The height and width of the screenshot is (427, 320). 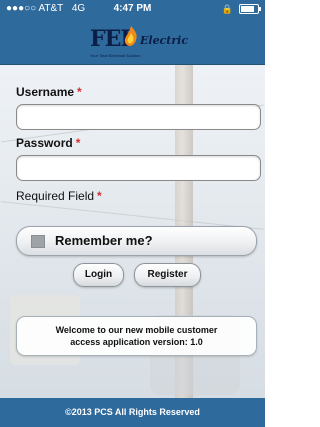 I want to click on flame-logo-icon, so click(x=130, y=36).